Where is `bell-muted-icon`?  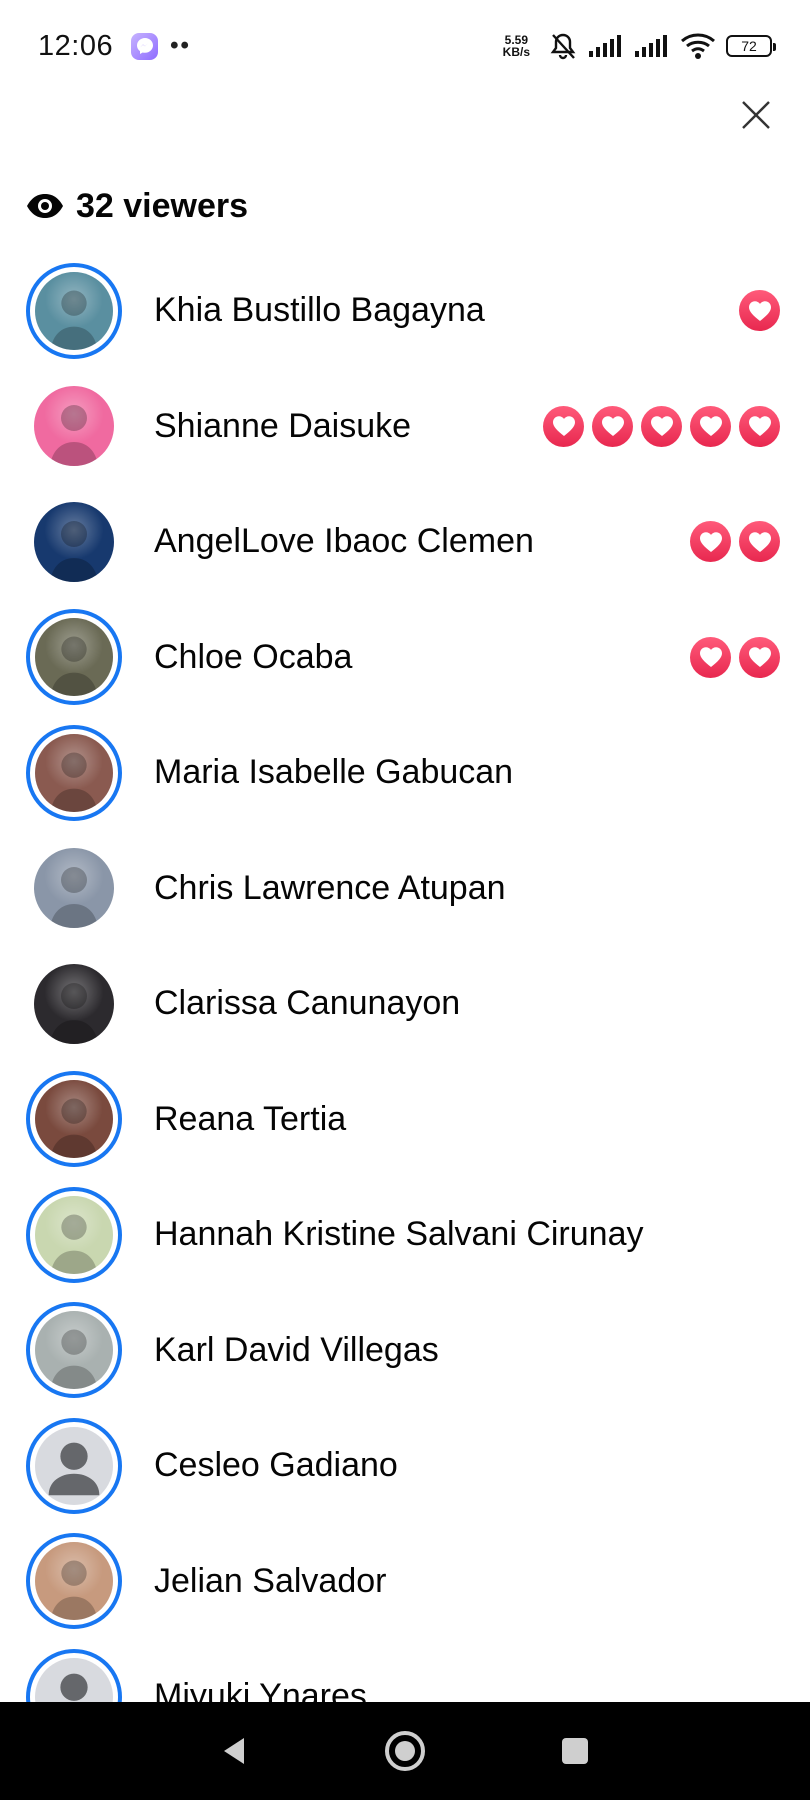
bell-muted-icon is located at coordinates (563, 46).